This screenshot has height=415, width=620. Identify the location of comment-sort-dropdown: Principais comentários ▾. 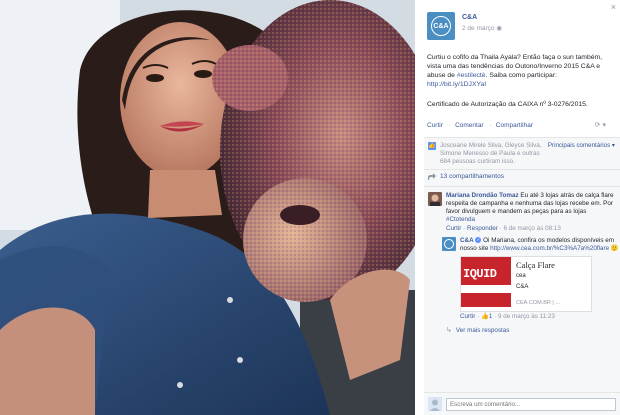
(581, 154).